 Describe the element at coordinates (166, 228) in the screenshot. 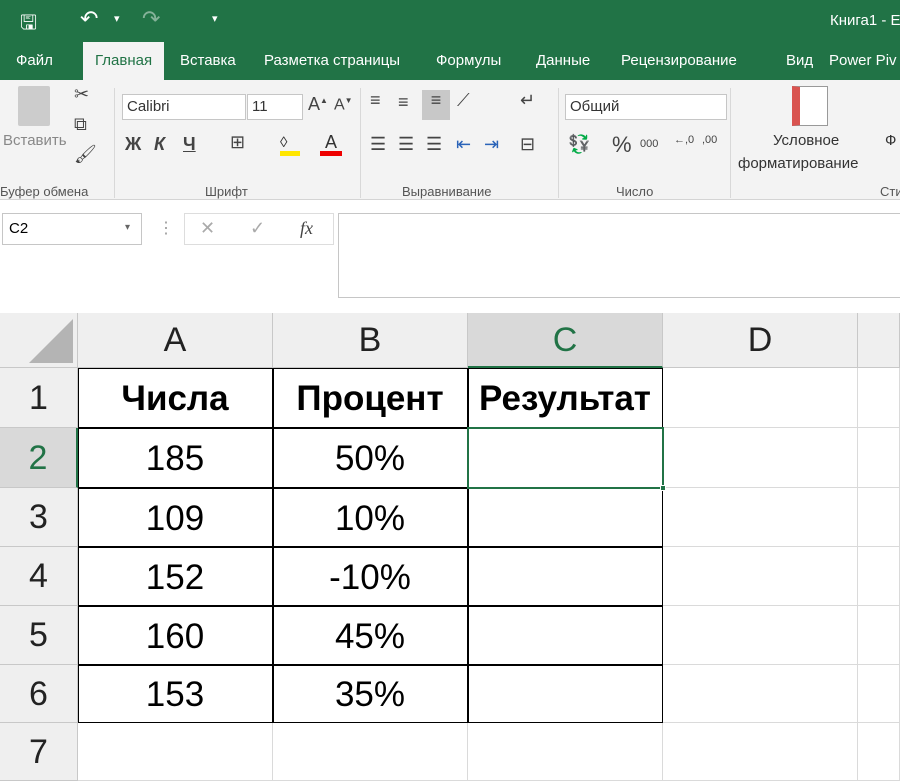

I see `drag-handle-icon: ⋮` at that location.